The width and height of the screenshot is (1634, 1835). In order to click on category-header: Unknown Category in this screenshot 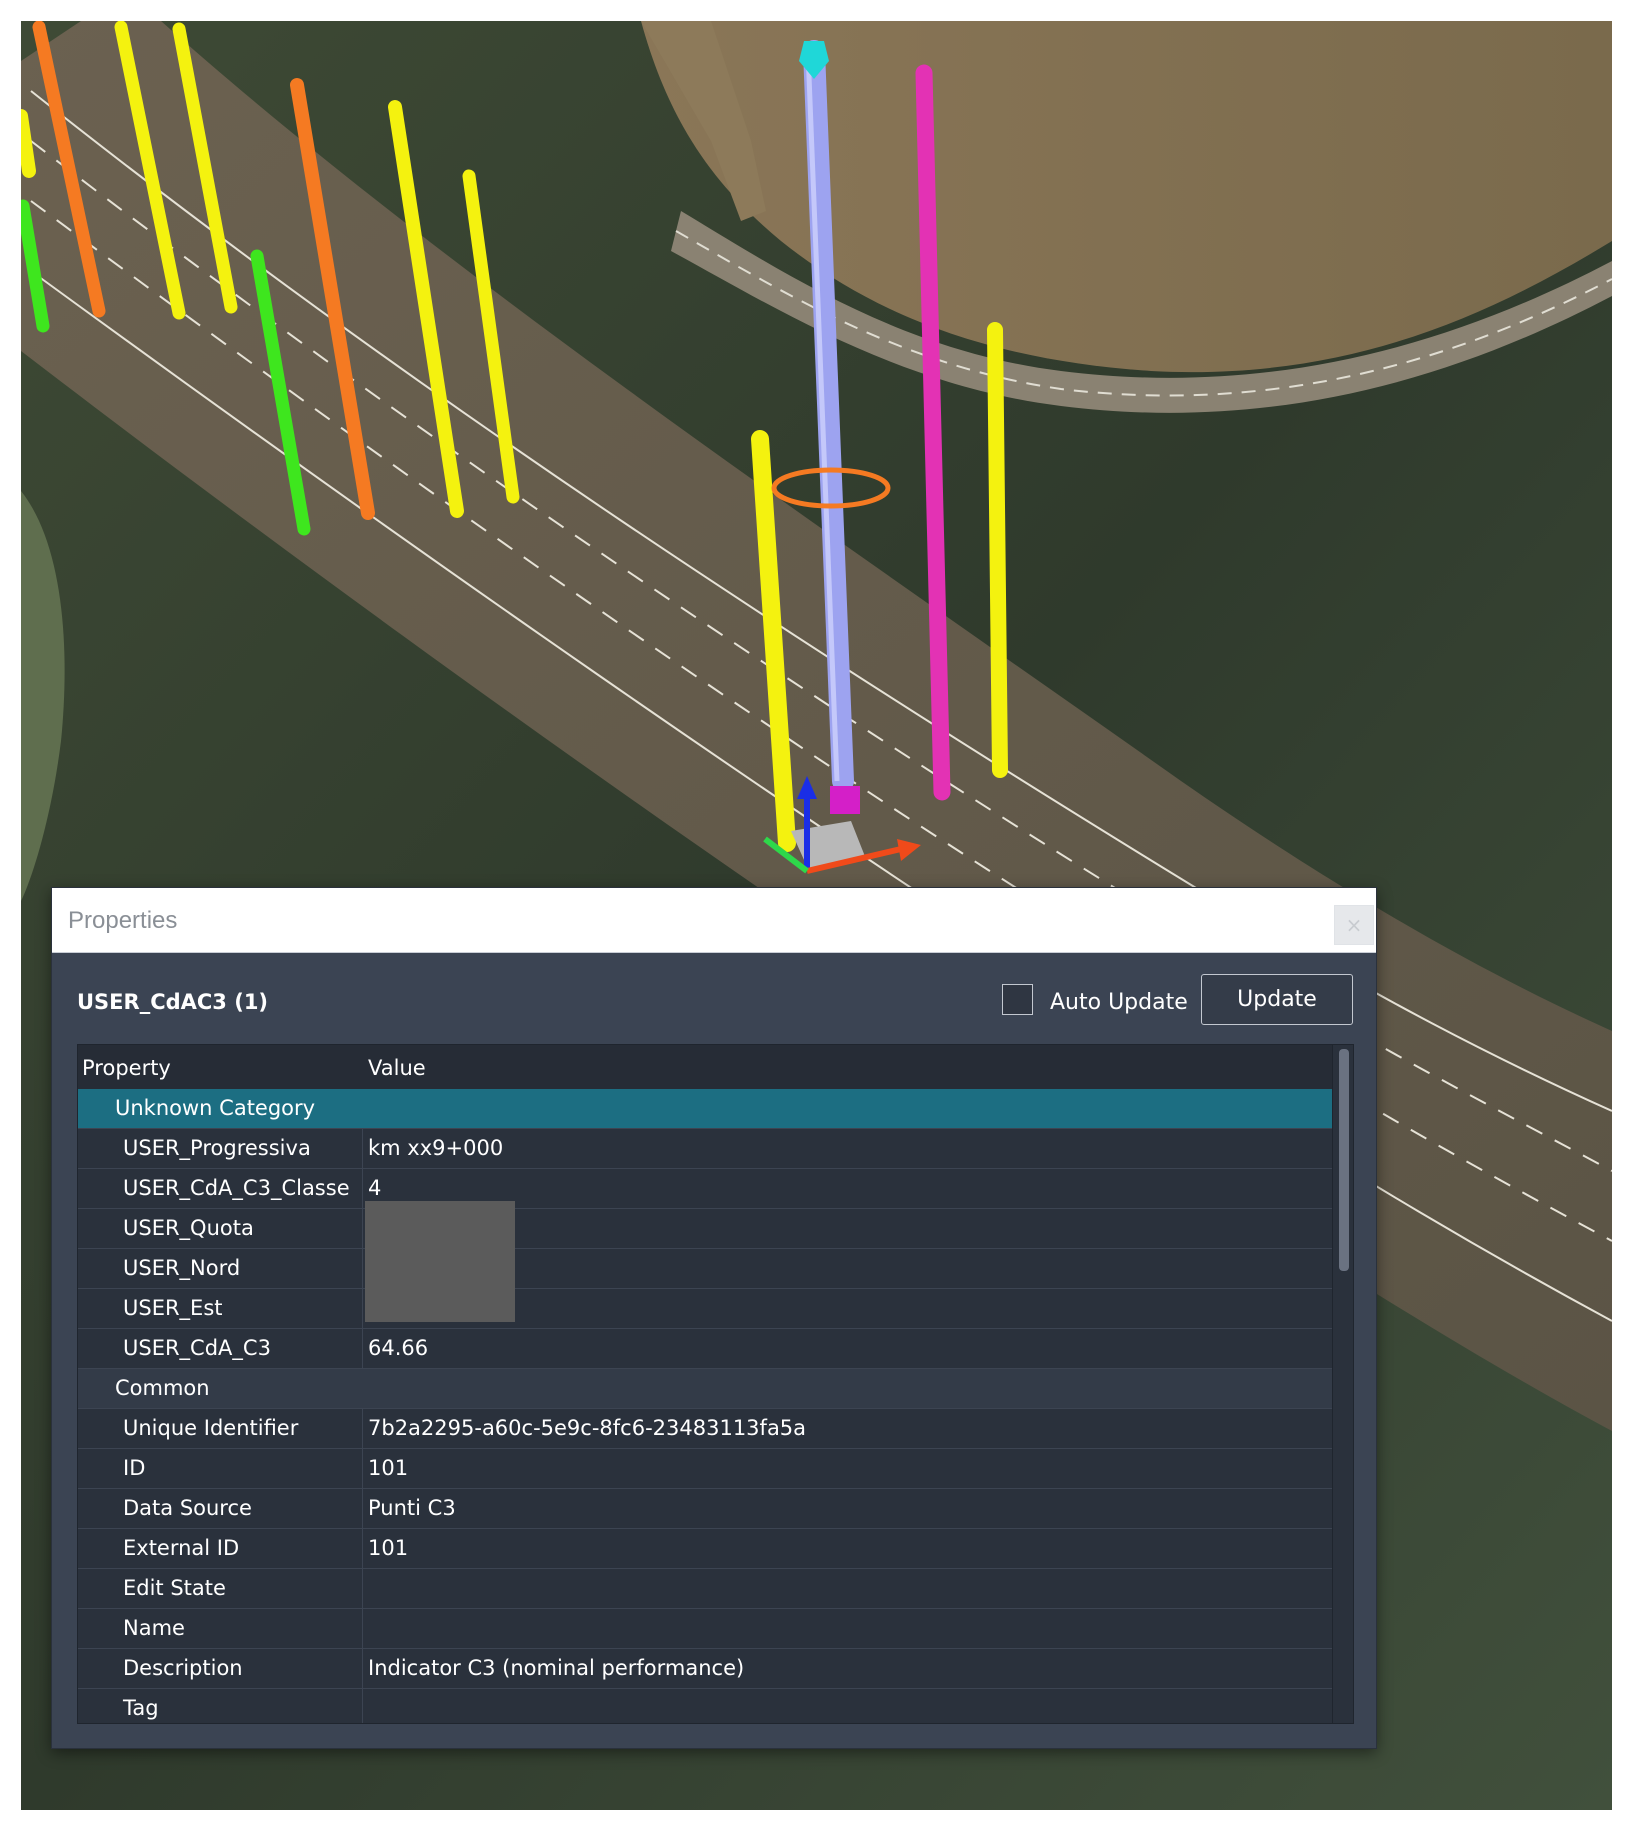, I will do `click(705, 1109)`.